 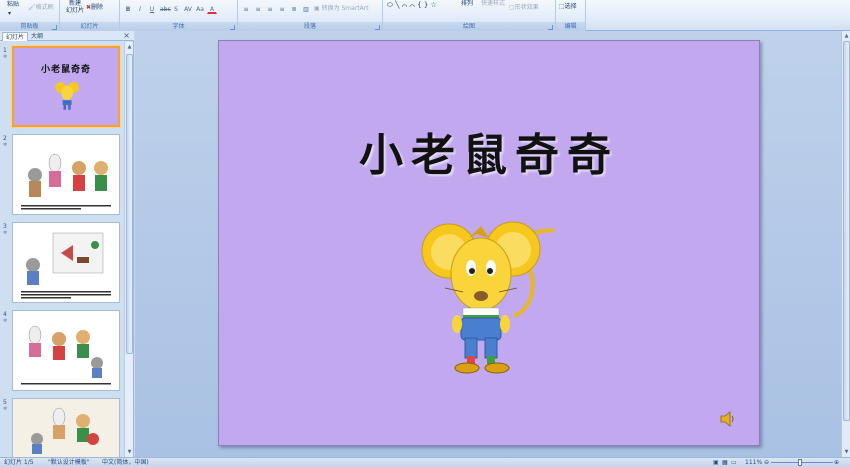 I want to click on shadow-button: S, so click(x=176, y=9).